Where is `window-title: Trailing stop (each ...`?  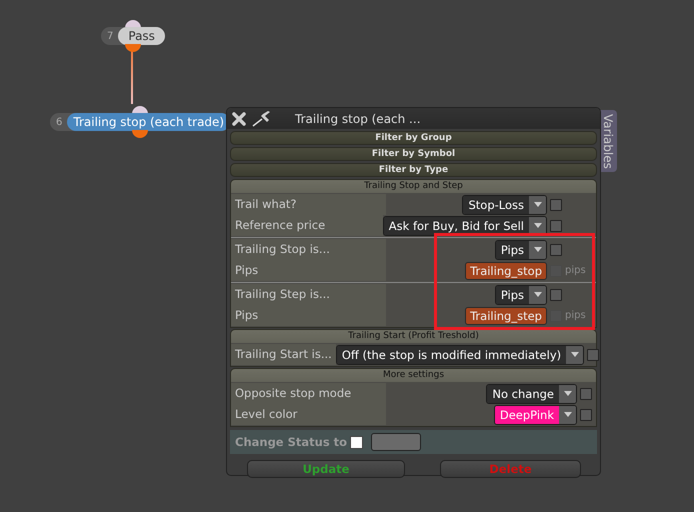 window-title: Trailing stop (each ... is located at coordinates (358, 119).